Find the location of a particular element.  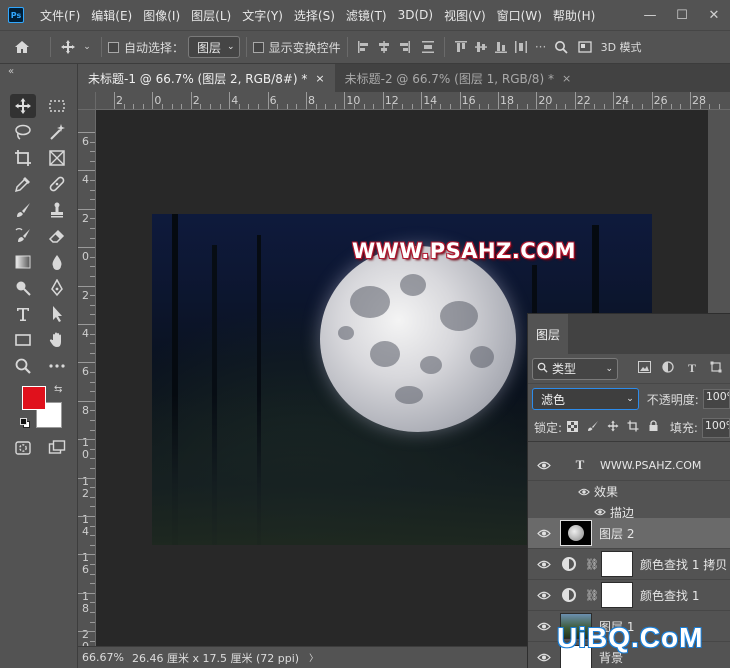

menu-view: 视图(V) is located at coordinates (466, 15).